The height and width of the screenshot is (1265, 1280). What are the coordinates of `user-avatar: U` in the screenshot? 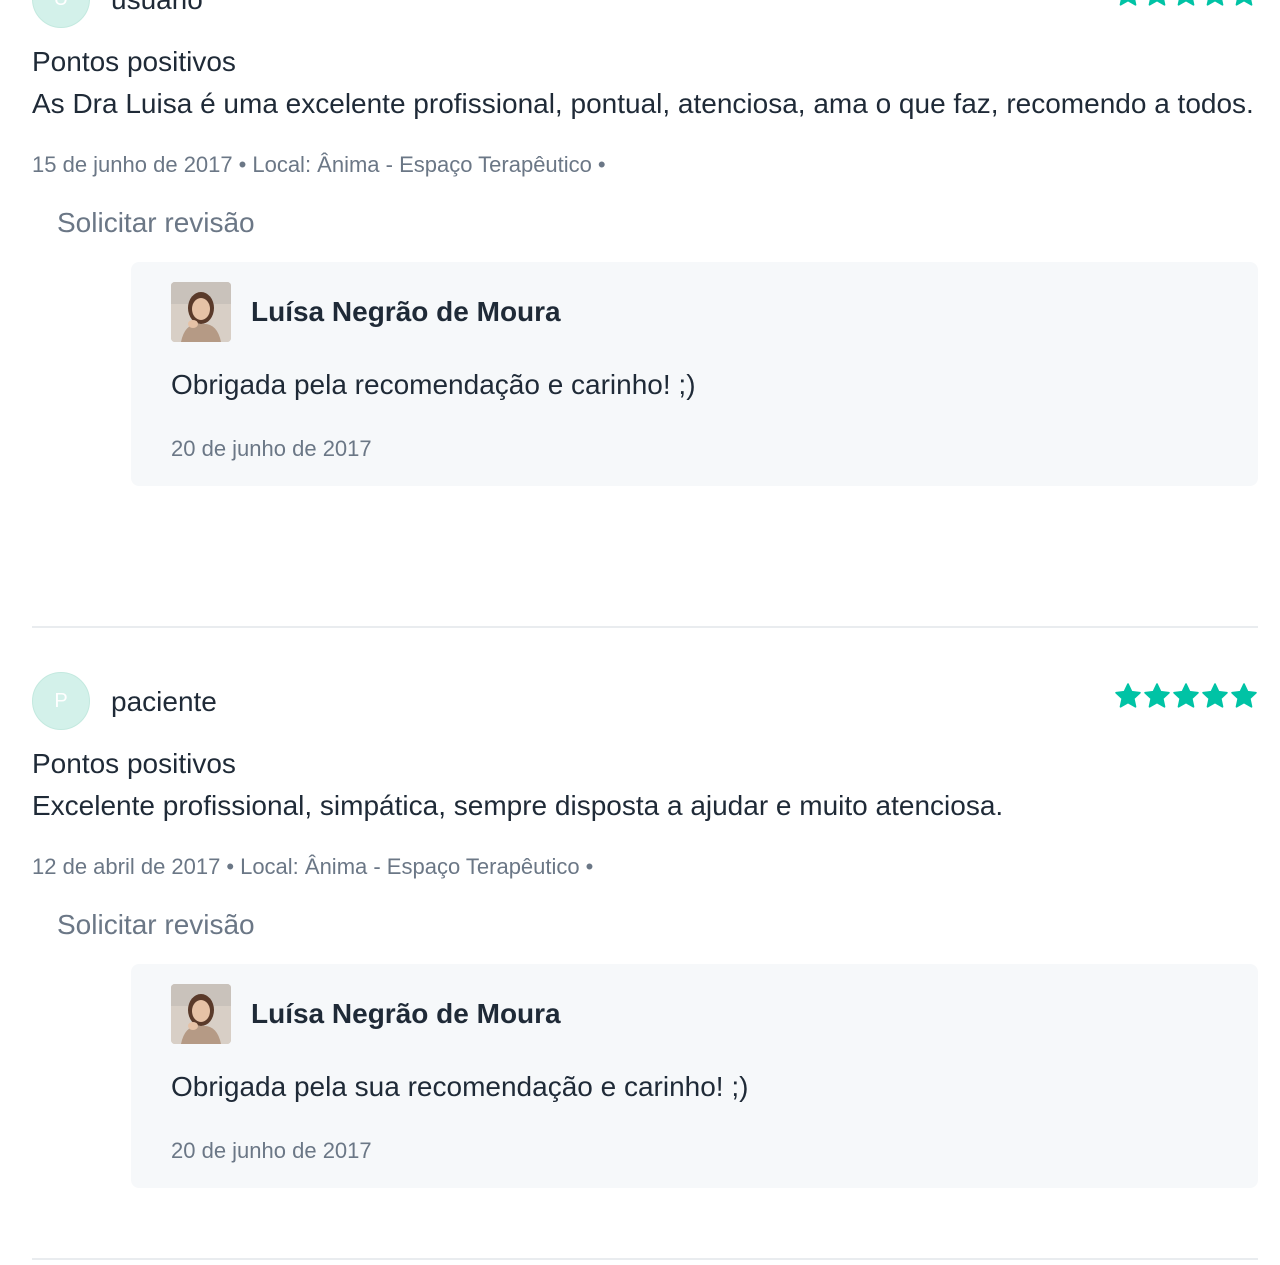 It's located at (61, 14).